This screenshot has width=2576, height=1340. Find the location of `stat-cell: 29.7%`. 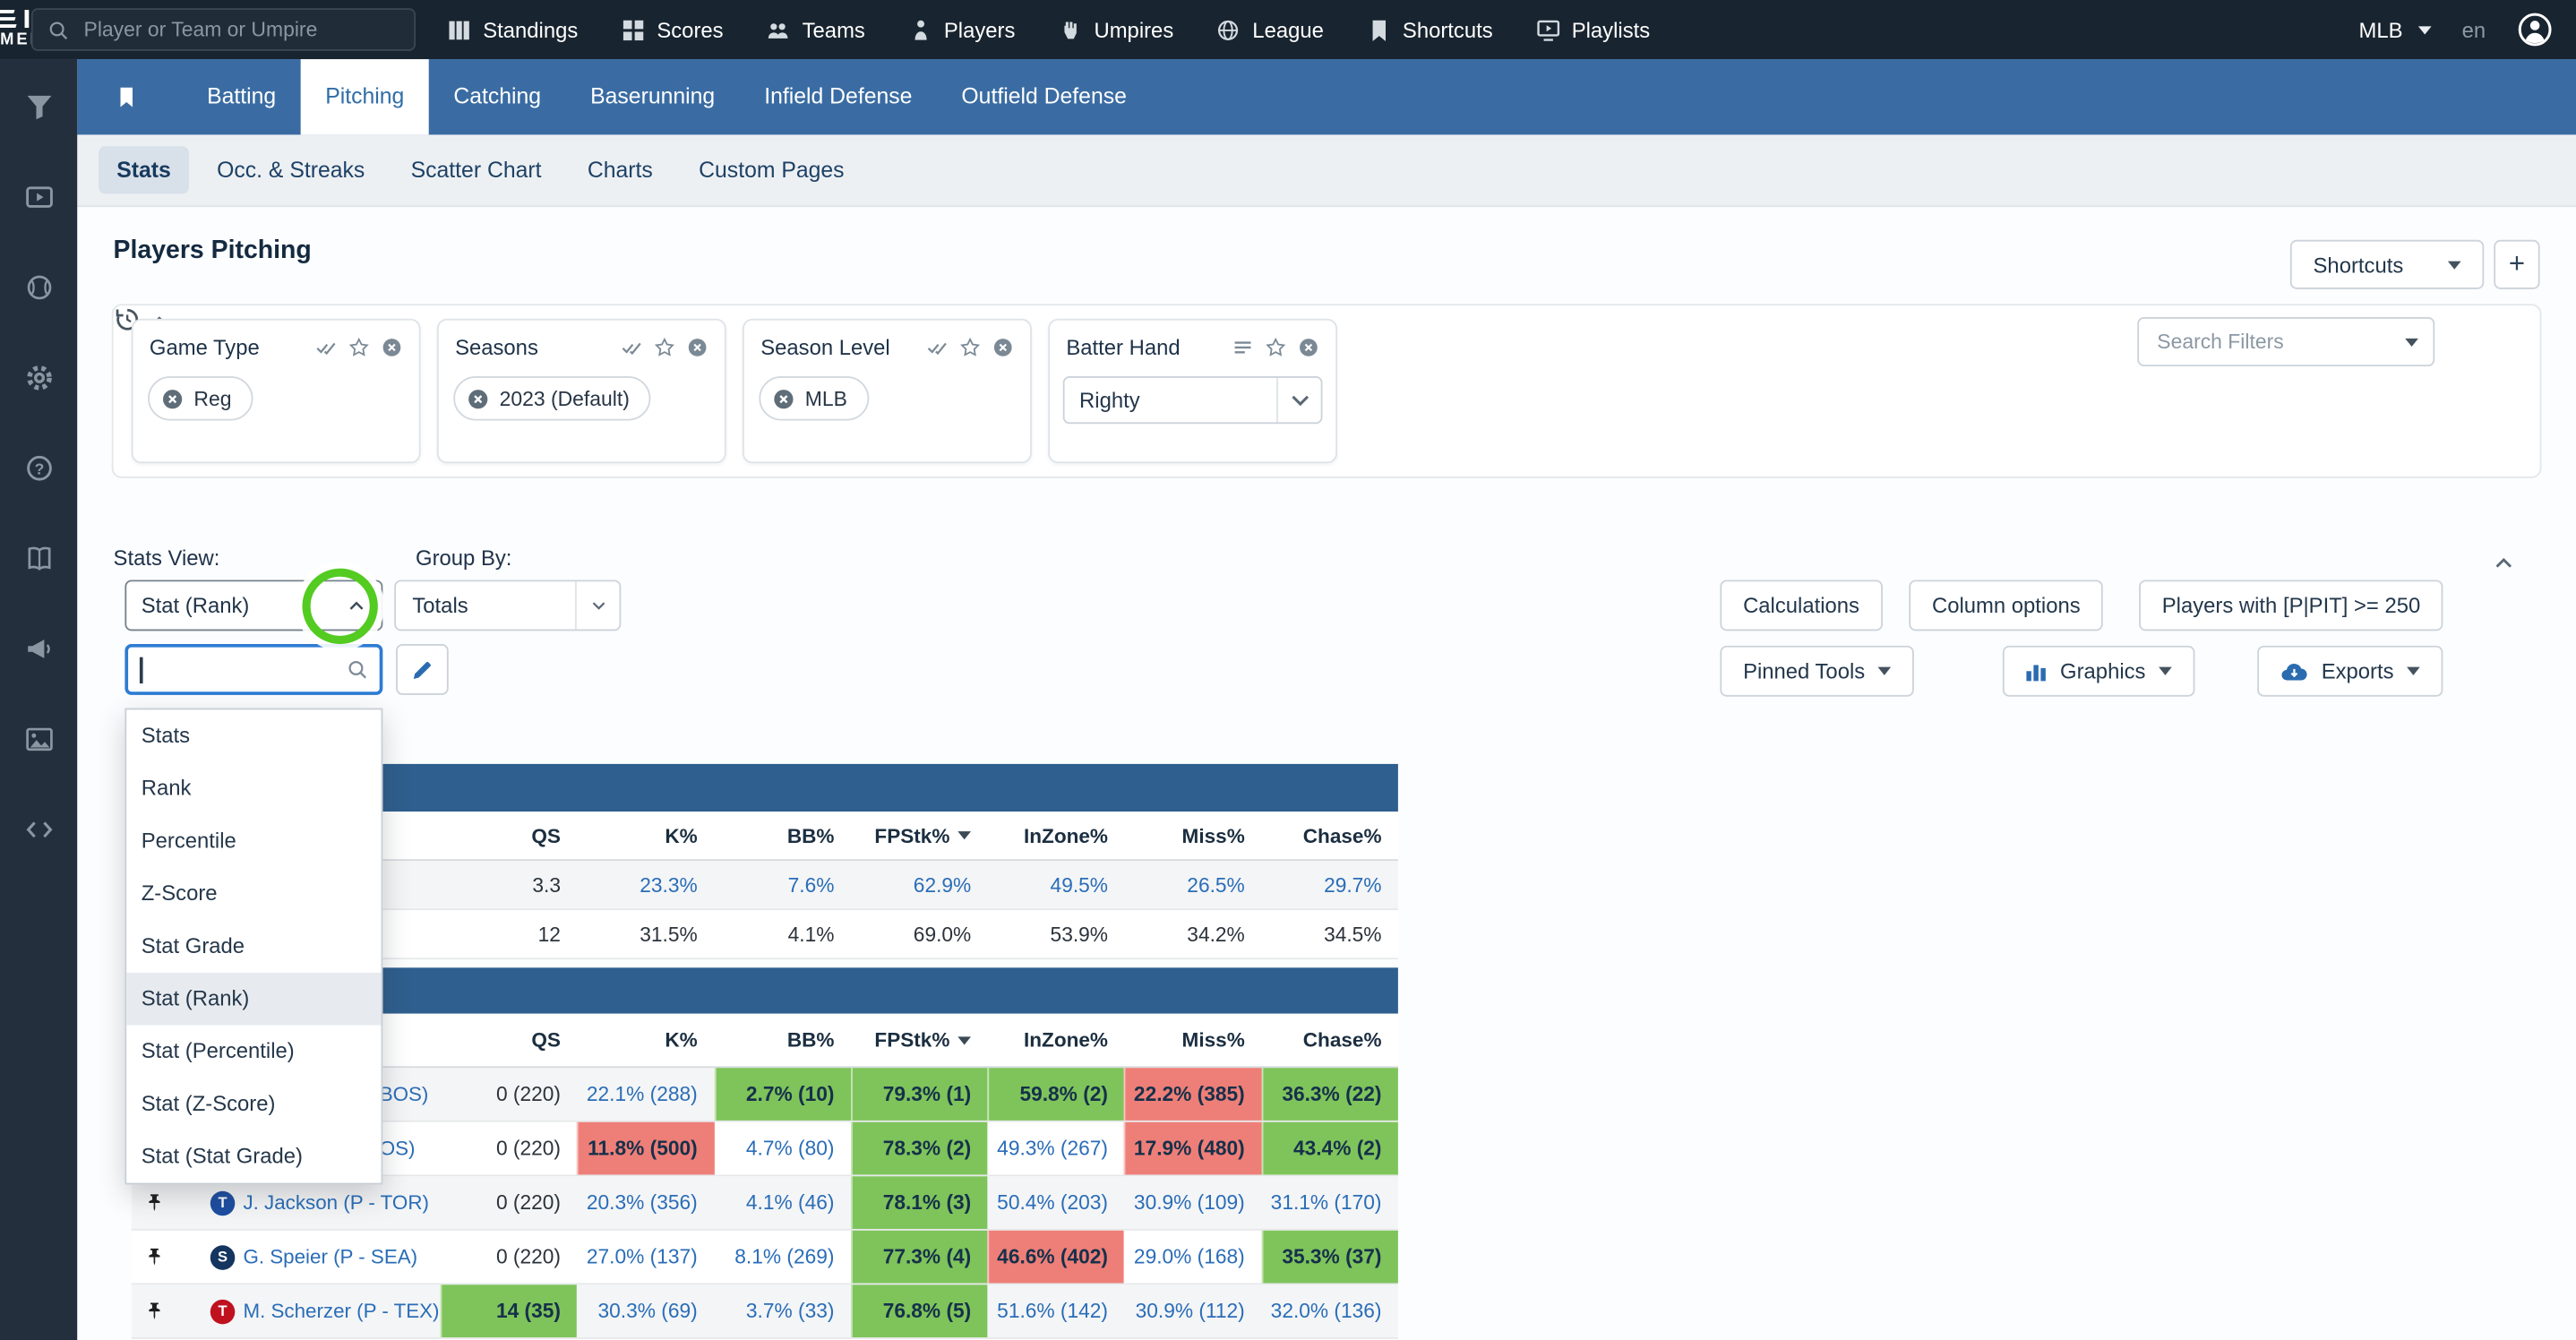

stat-cell: 29.7% is located at coordinates (1329, 884).